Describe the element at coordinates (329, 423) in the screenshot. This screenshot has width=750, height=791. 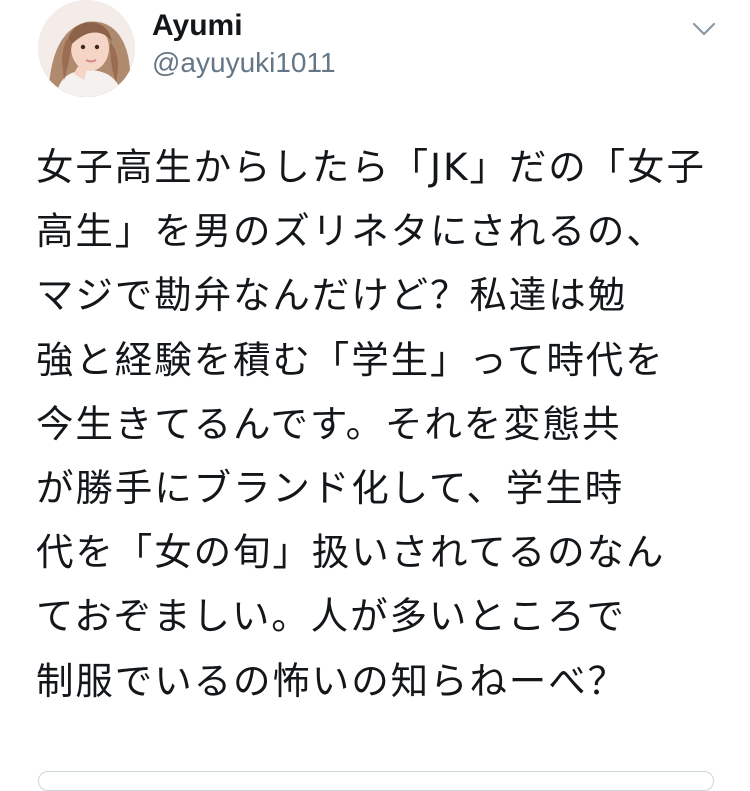
I see `tweet-text-line: 今生きてるんです。それを変態共` at that location.